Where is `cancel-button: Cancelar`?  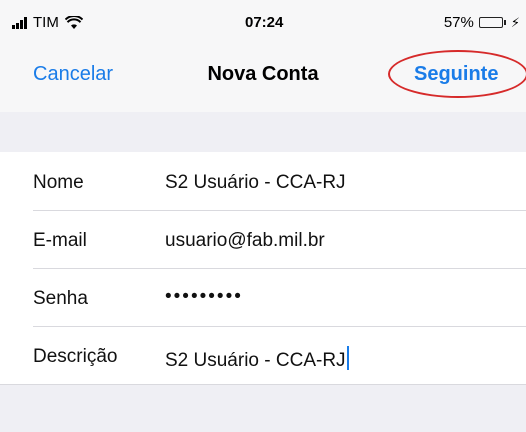
cancel-button: Cancelar is located at coordinates (73, 74).